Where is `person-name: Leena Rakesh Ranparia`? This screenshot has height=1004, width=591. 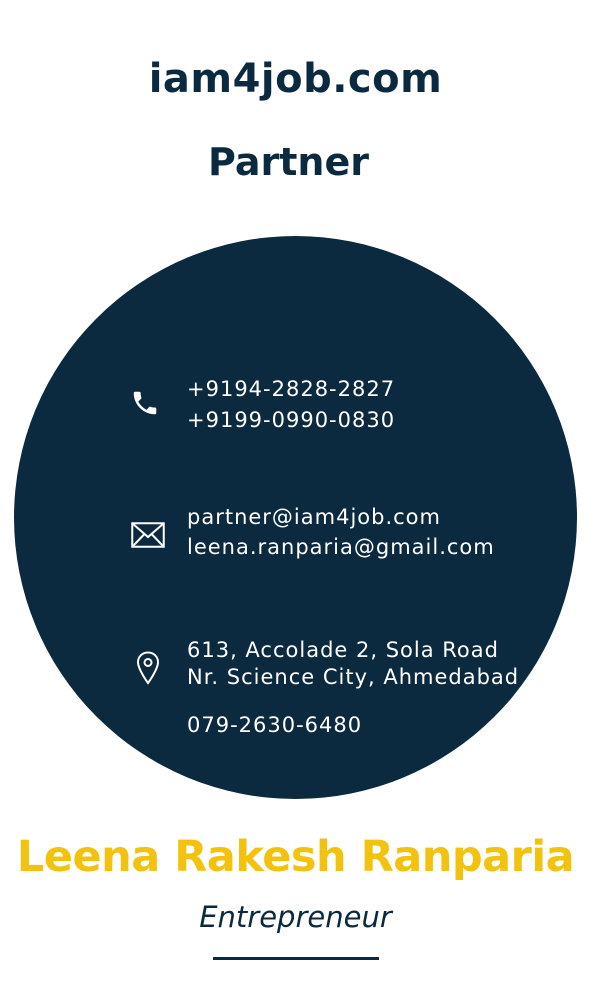
person-name: Leena Rakesh Ranparia is located at coordinates (295, 857).